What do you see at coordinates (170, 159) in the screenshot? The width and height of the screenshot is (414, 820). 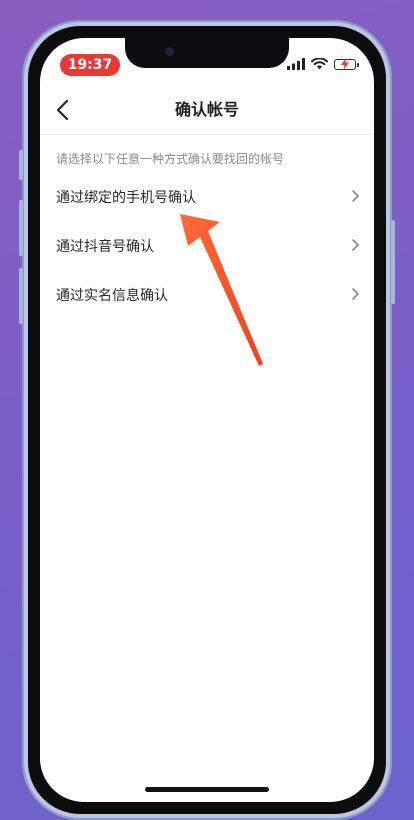 I see `instruction-text: 请选择以下任意一种方式确认要找回的帐号` at bounding box center [170, 159].